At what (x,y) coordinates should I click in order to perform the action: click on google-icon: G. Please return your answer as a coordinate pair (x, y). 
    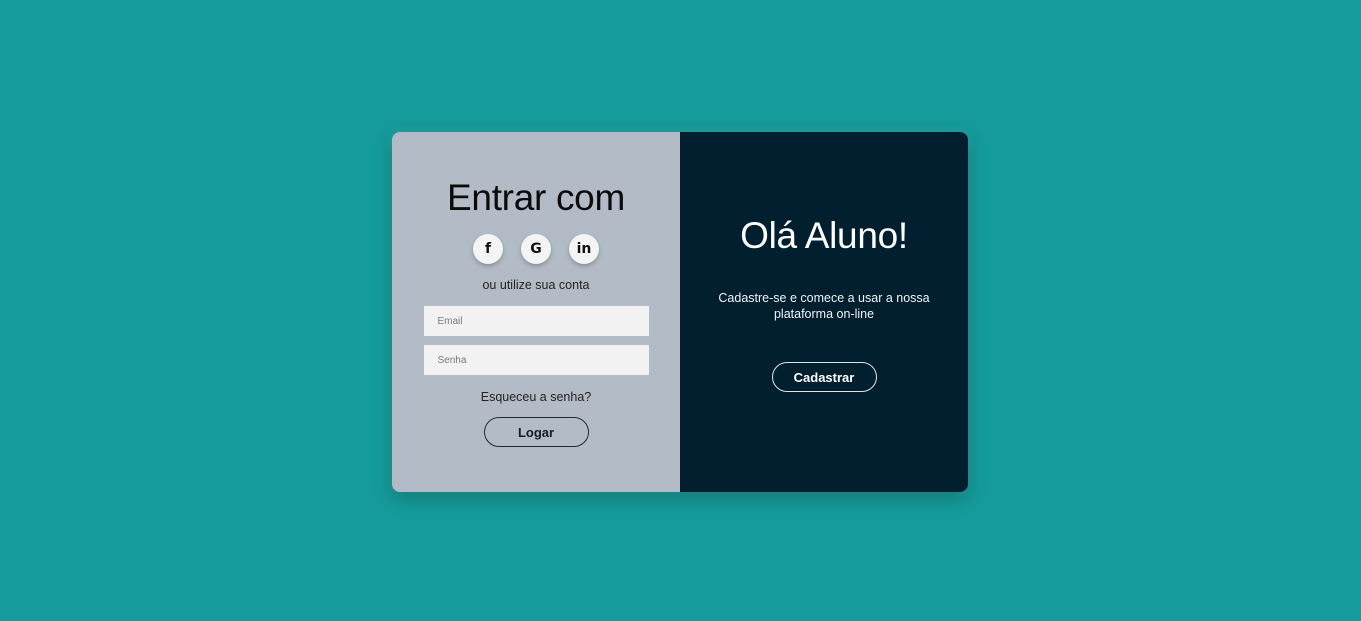
    Looking at the image, I should click on (536, 249).